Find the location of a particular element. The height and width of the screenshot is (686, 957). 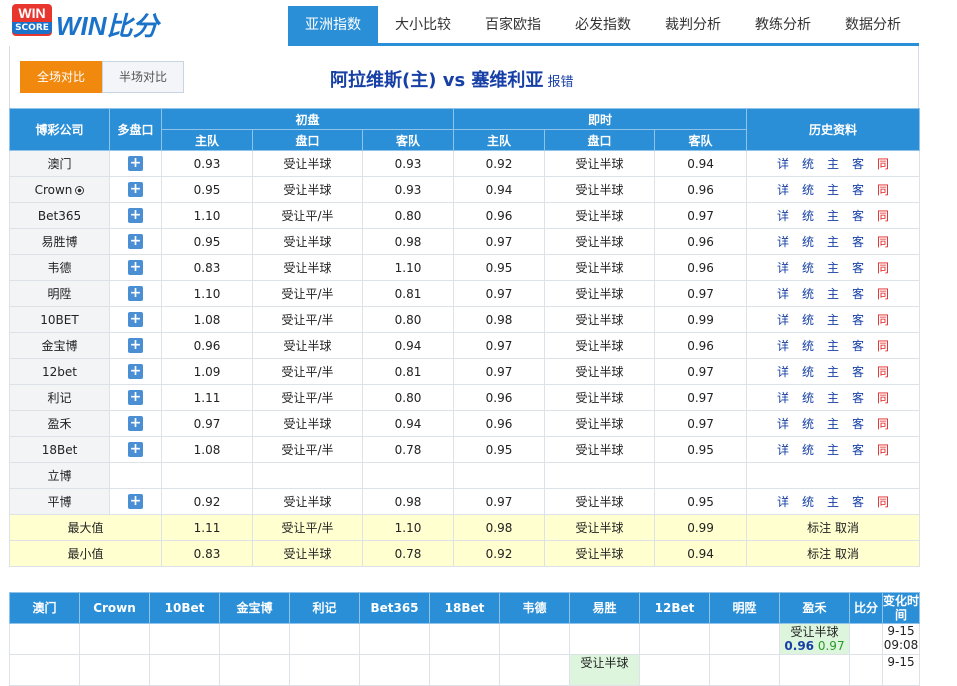

nav-tab-1: 大小比较 is located at coordinates (423, 25).